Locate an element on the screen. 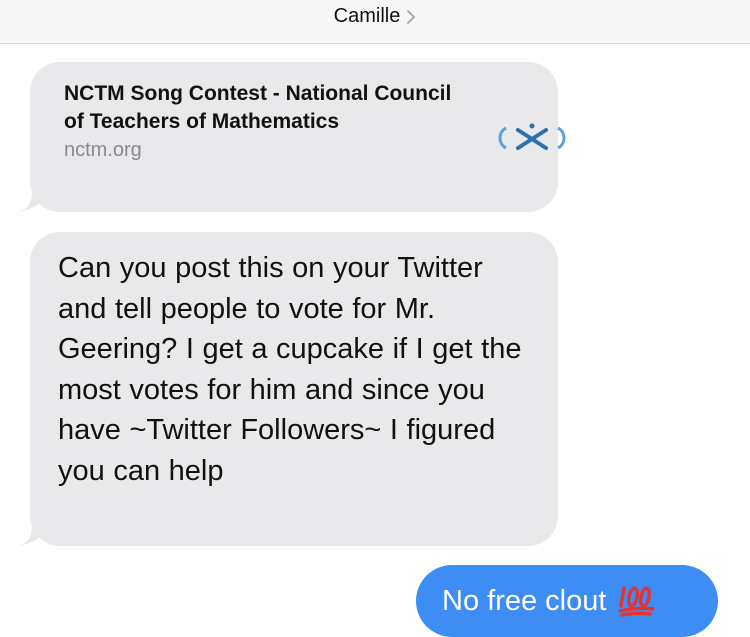 This screenshot has width=750, height=637. conversation-header: Camille is located at coordinates (375, 22).